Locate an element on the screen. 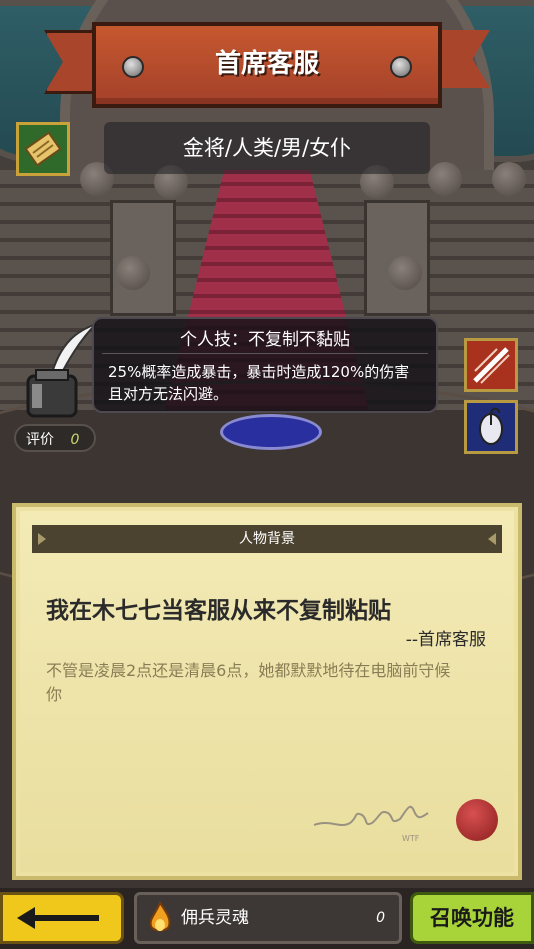  rating-badge: 评价 0 is located at coordinates (55, 438).